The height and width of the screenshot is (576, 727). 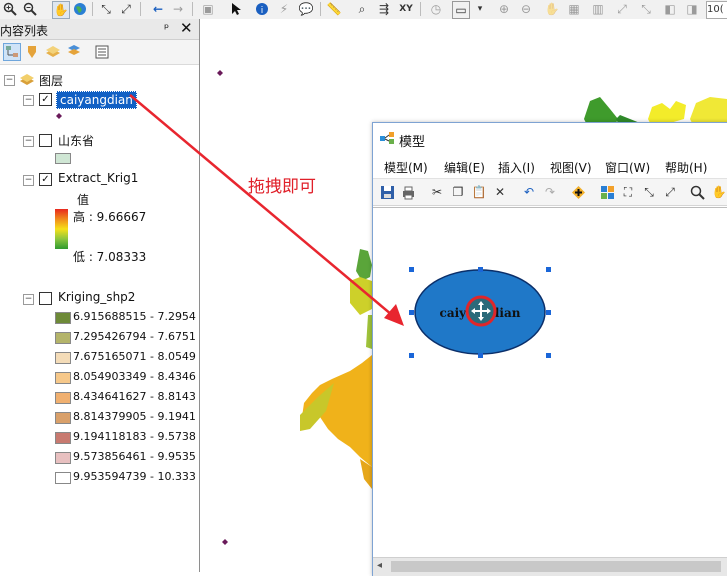 What do you see at coordinates (394, 315) in the screenshot?
I see `drag-arrow-head-icon` at bounding box center [394, 315].